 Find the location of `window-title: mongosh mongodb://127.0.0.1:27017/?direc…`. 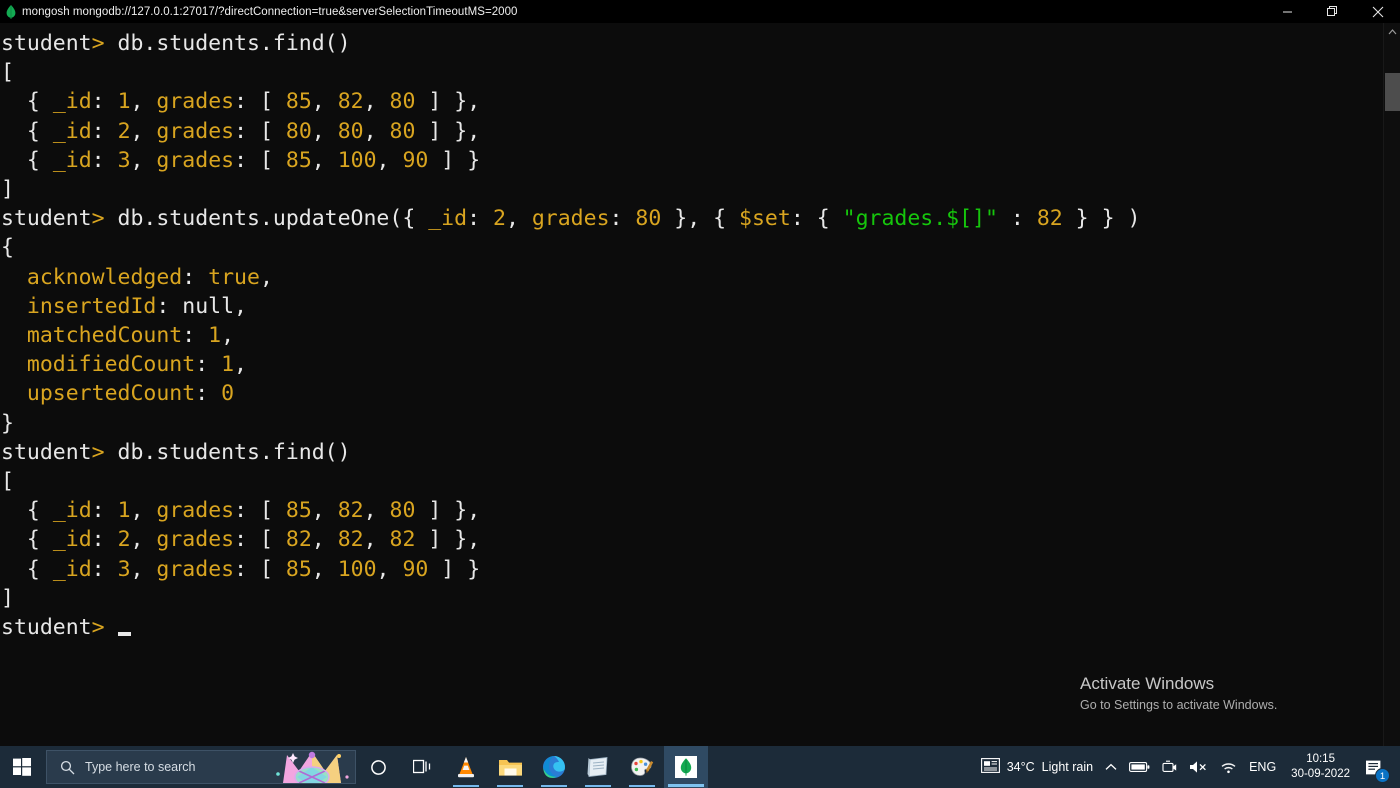

window-title: mongosh mongodb://127.0.0.1:27017/?direc… is located at coordinates (270, 11).